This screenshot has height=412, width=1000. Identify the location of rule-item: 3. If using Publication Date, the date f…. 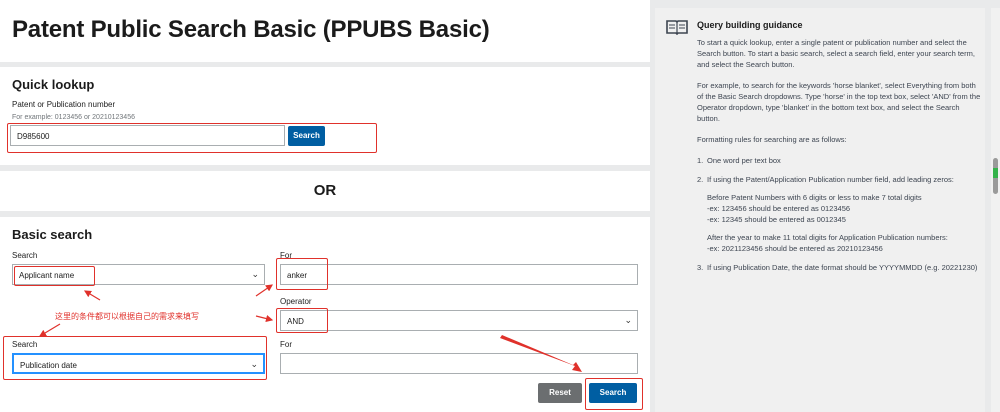
(839, 267).